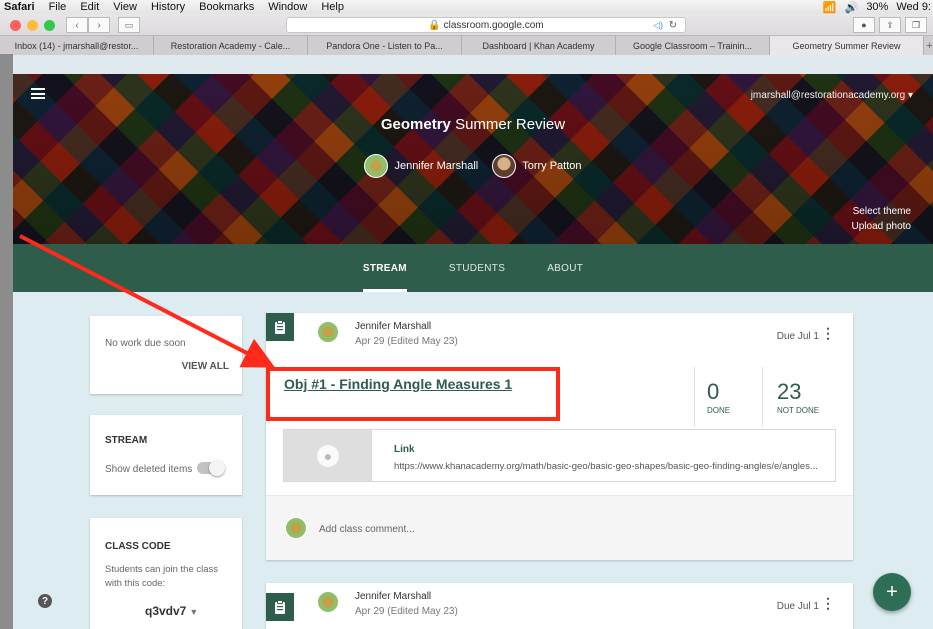 The width and height of the screenshot is (933, 629). What do you see at coordinates (719, 410) in the screenshot?
I see `done-label: DONE` at bounding box center [719, 410].